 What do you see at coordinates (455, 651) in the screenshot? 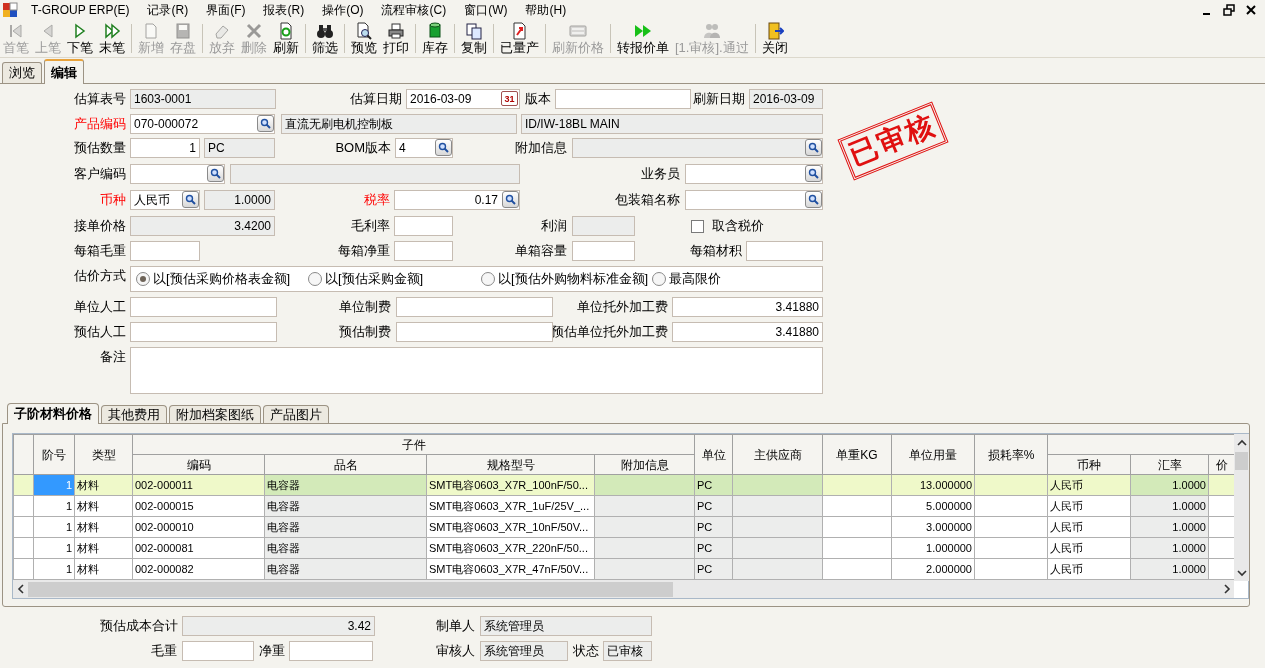
I see `field-label: 审核人` at bounding box center [455, 651].